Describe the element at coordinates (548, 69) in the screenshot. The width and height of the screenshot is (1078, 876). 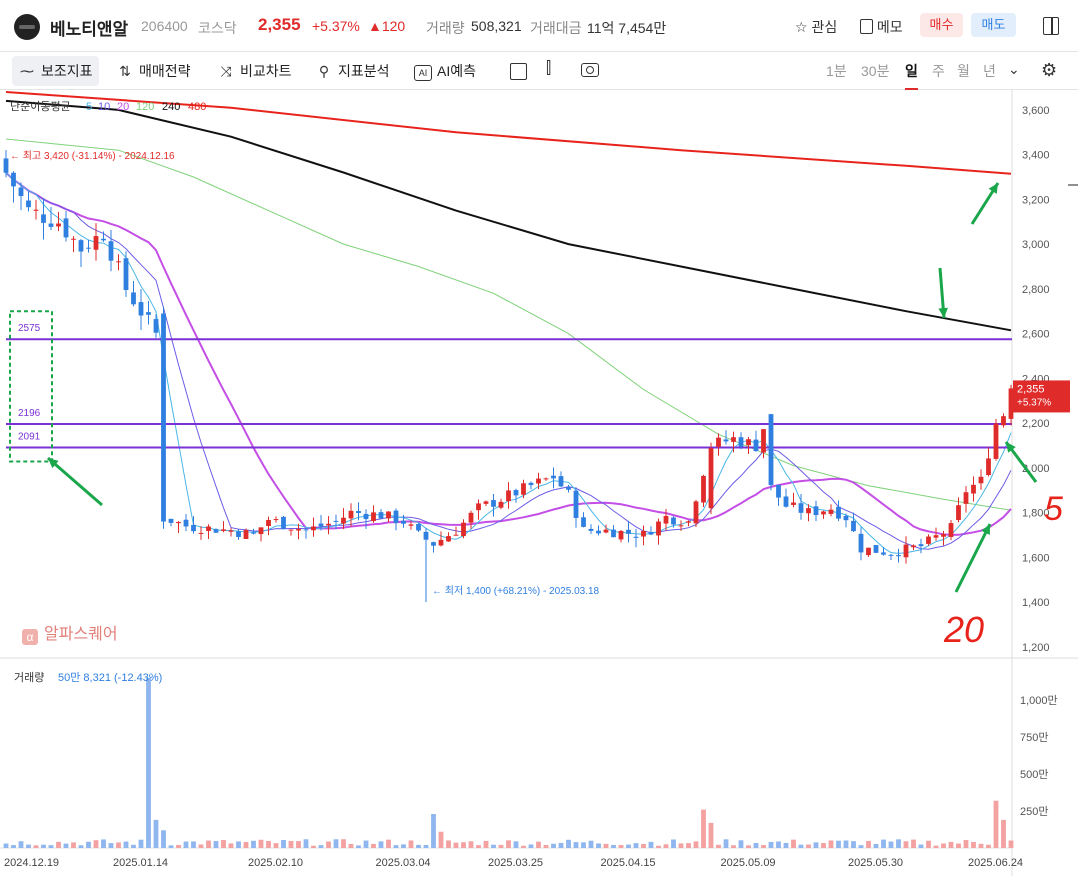
I see `candle-type-icon: ⫿` at that location.